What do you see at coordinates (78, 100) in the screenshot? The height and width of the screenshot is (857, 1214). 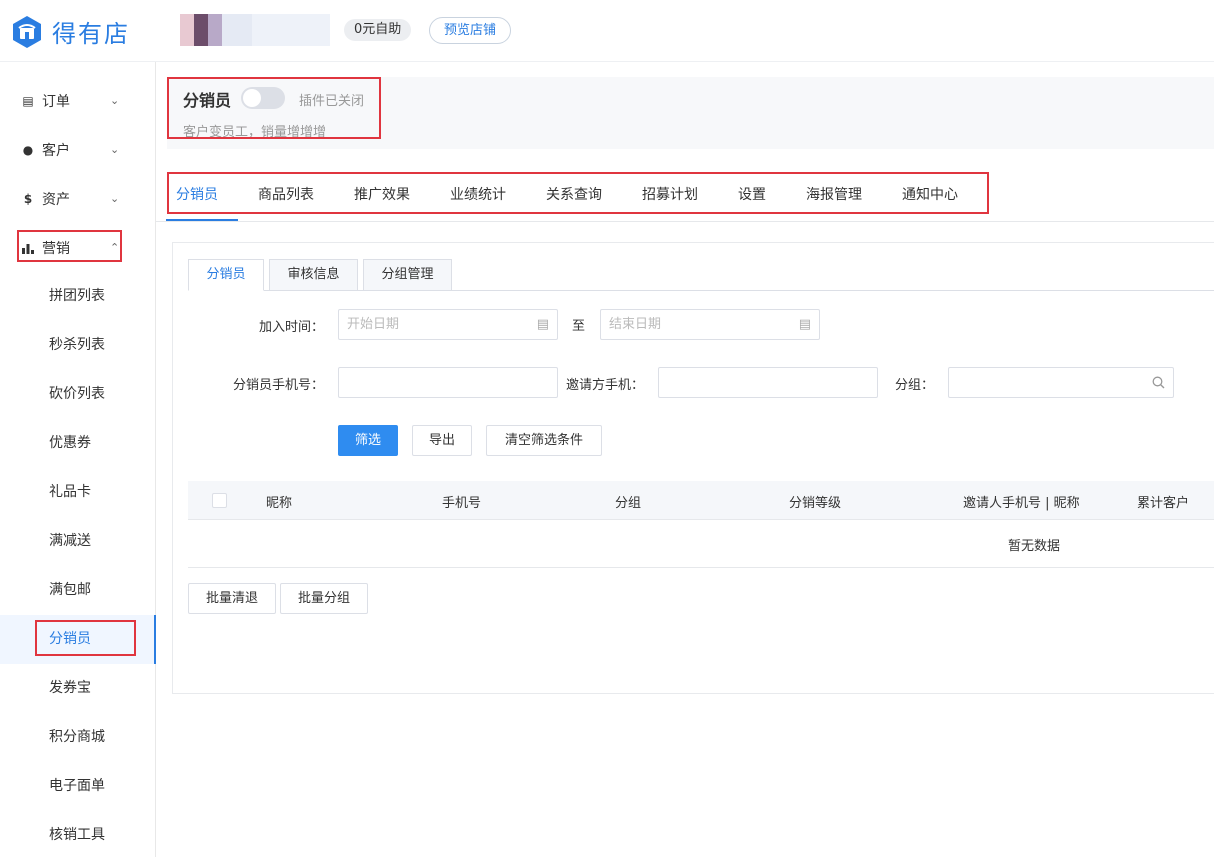 I see `sidebar-item-orders: ▤ 订单 ⌄` at bounding box center [78, 100].